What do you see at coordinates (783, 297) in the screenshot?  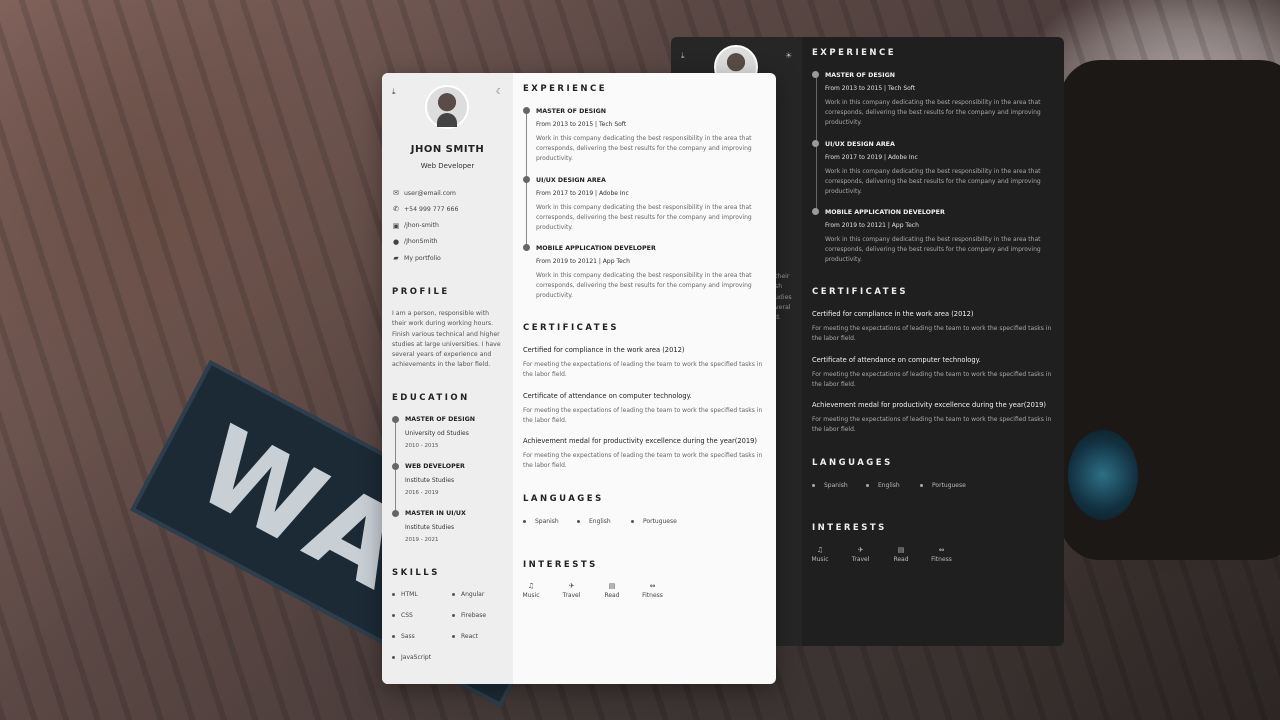 I see `dark-peek-text: udies` at bounding box center [783, 297].